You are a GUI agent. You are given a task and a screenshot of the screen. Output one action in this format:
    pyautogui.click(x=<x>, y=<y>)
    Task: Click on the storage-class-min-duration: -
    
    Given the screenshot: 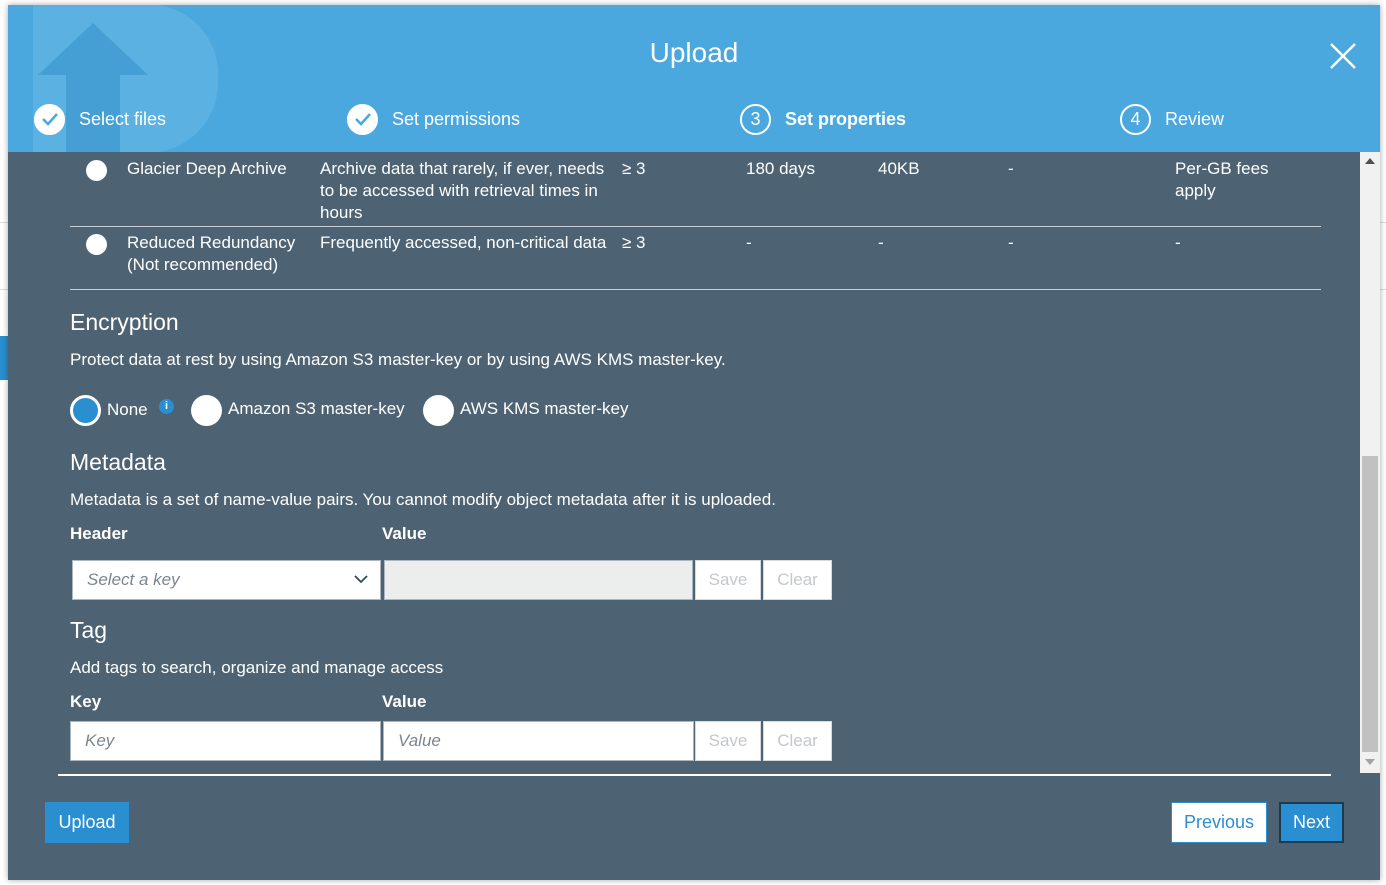 What is the action you would take?
    pyautogui.click(x=749, y=242)
    